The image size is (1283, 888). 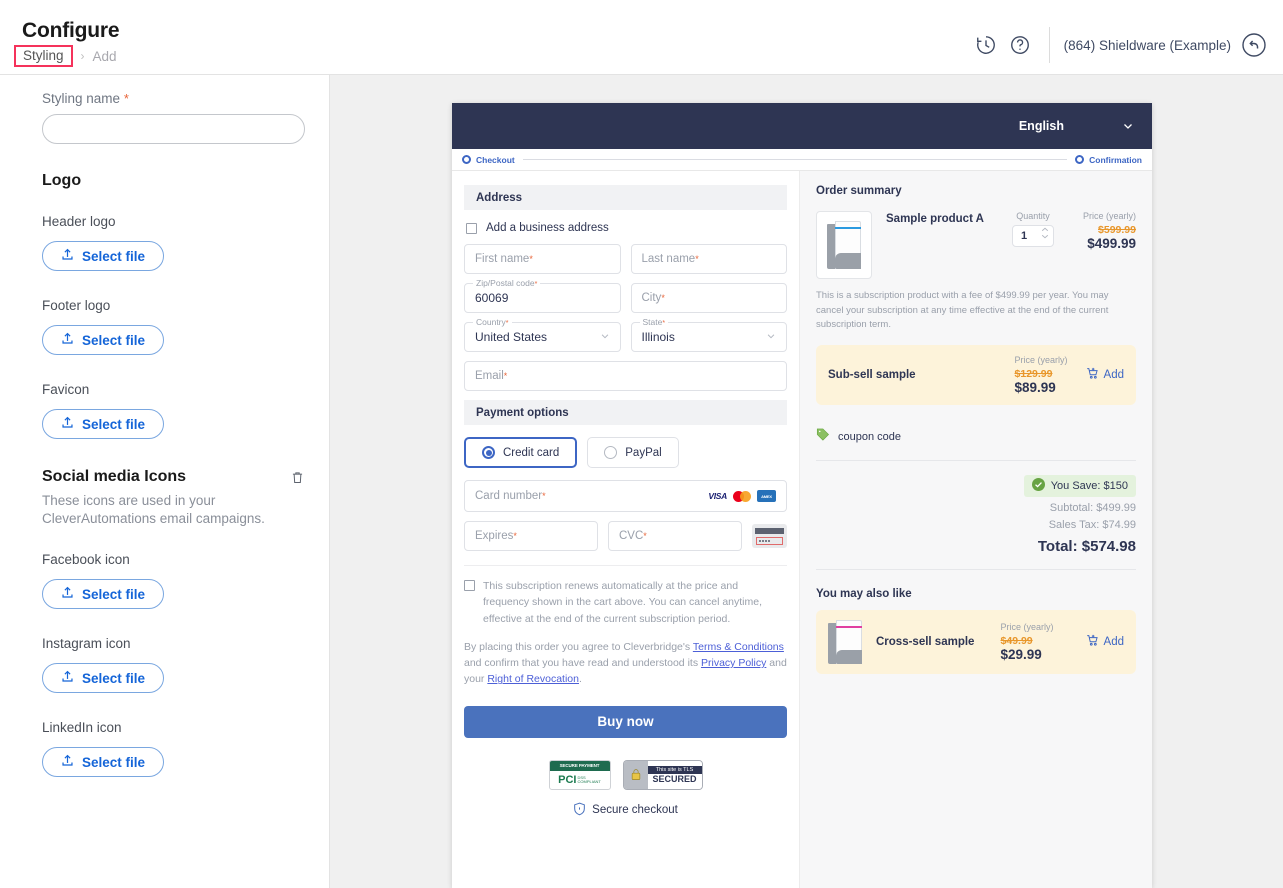 I want to click on you-may-also-like-title: You may also like, so click(x=864, y=594).